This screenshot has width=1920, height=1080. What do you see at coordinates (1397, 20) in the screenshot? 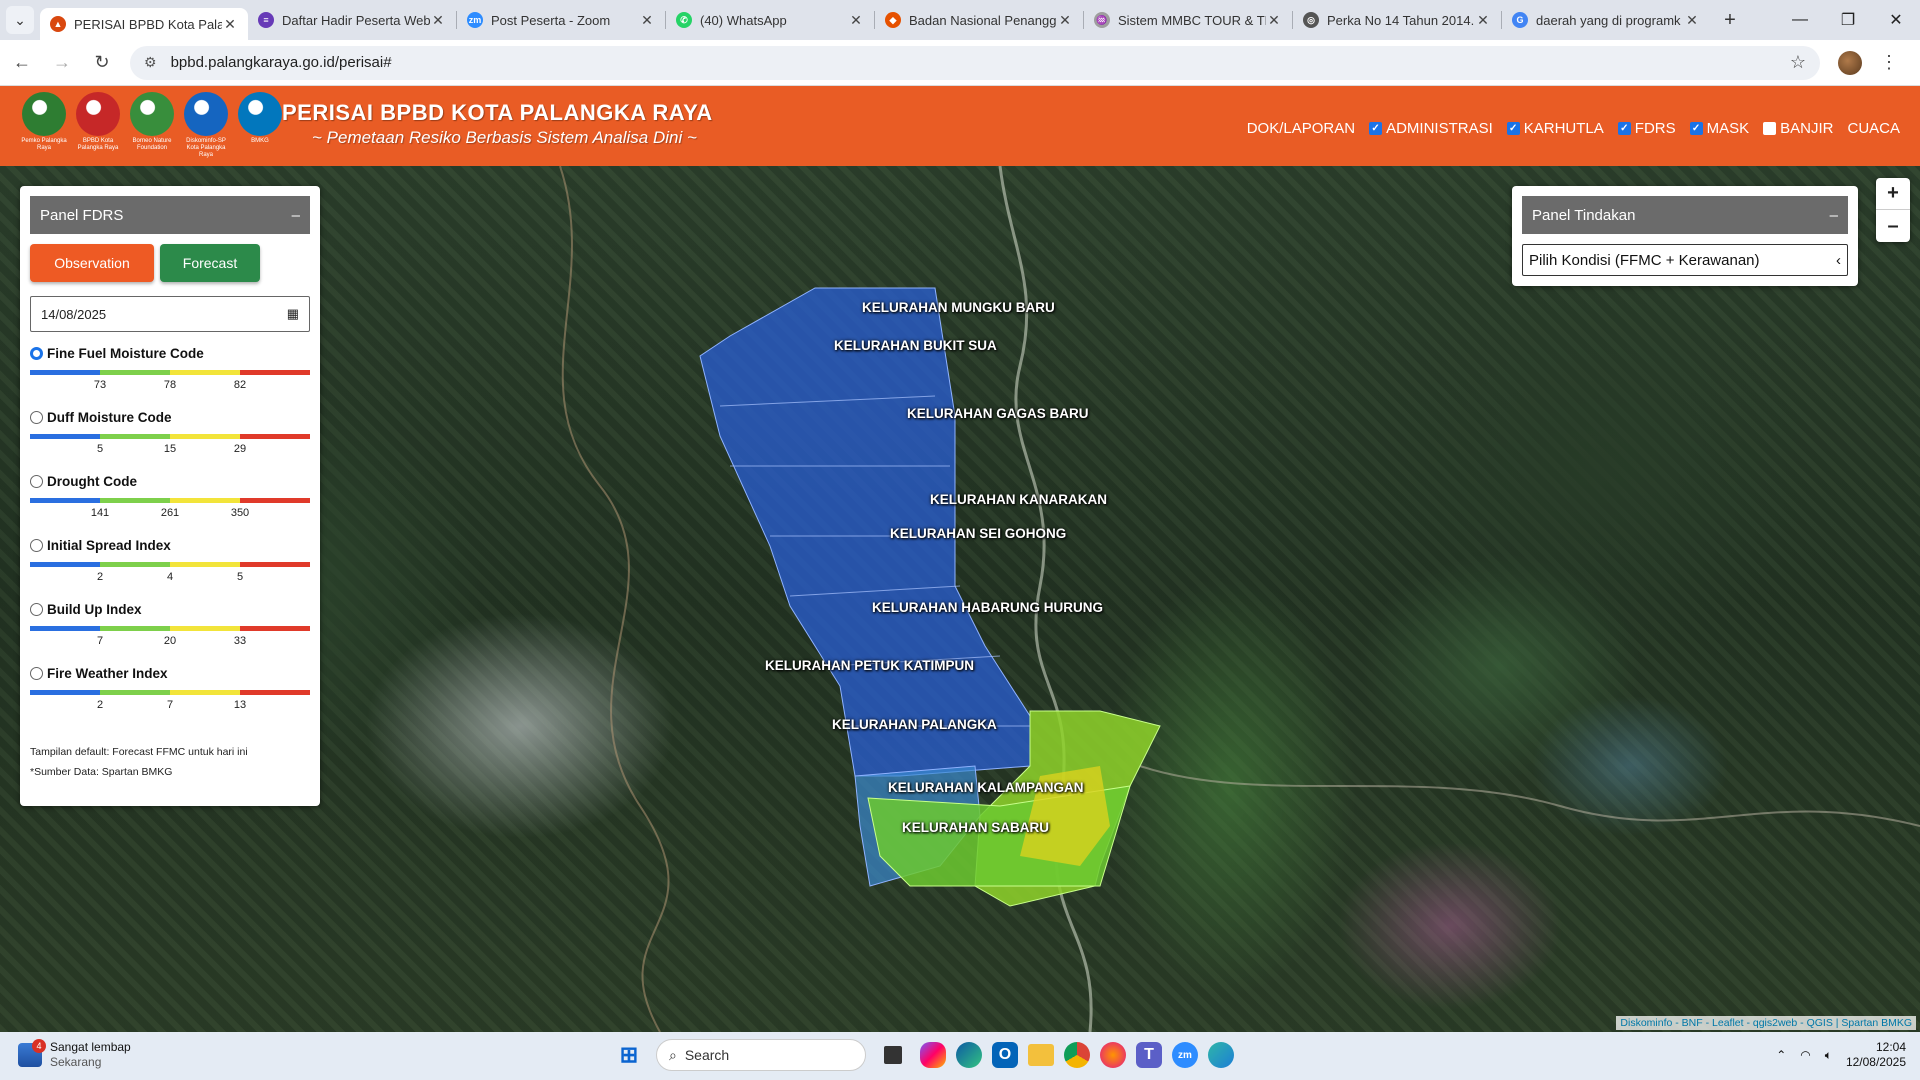
I see `browser-tab: ◎ Perka No 14 Tahun 2014.p ✕` at bounding box center [1397, 20].